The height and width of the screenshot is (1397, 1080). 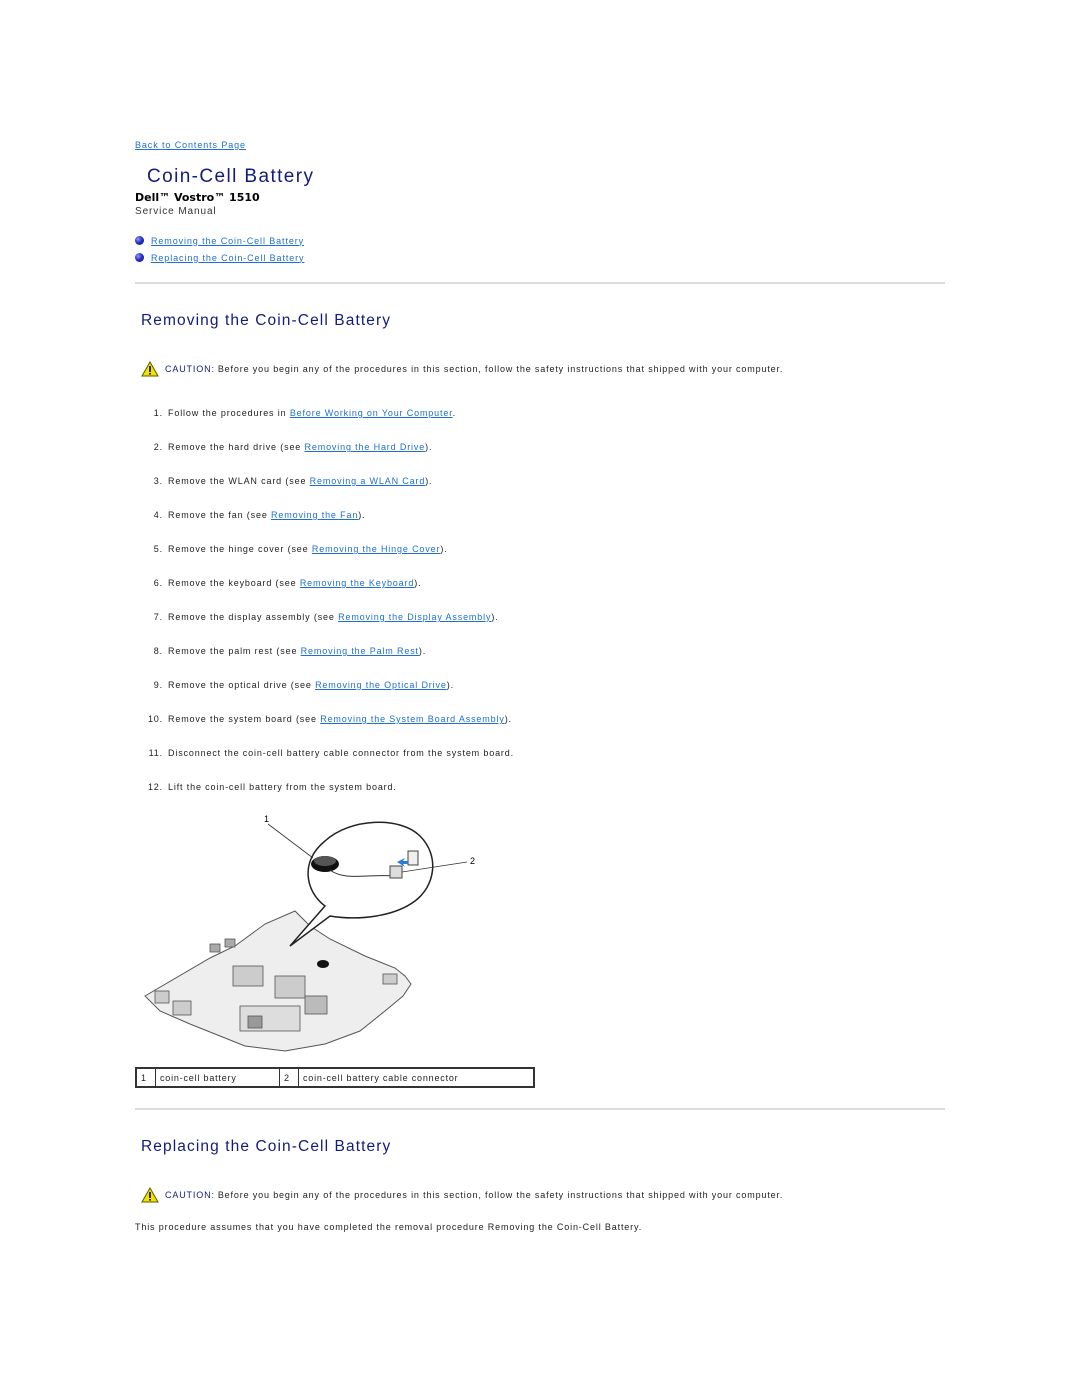 What do you see at coordinates (365, 447) in the screenshot?
I see `step-link: Removing the Hard Drive` at bounding box center [365, 447].